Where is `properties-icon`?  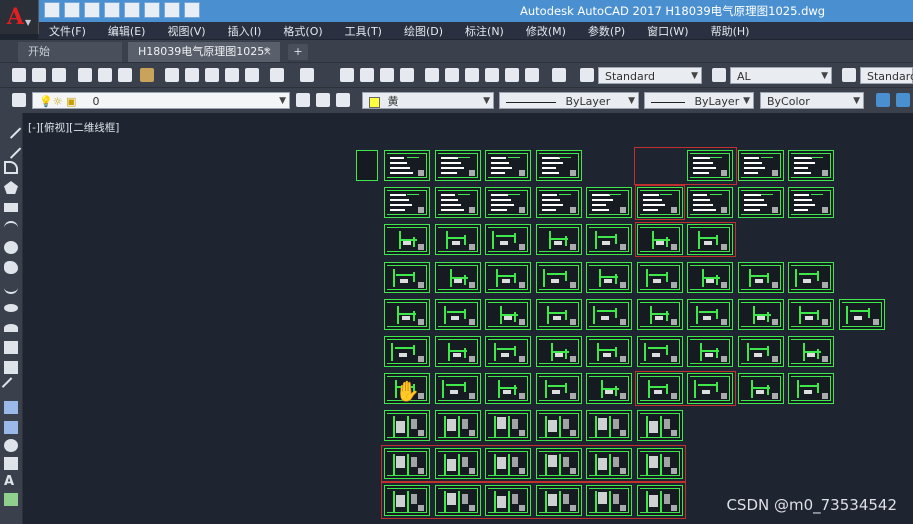 properties-icon is located at coordinates (432, 75).